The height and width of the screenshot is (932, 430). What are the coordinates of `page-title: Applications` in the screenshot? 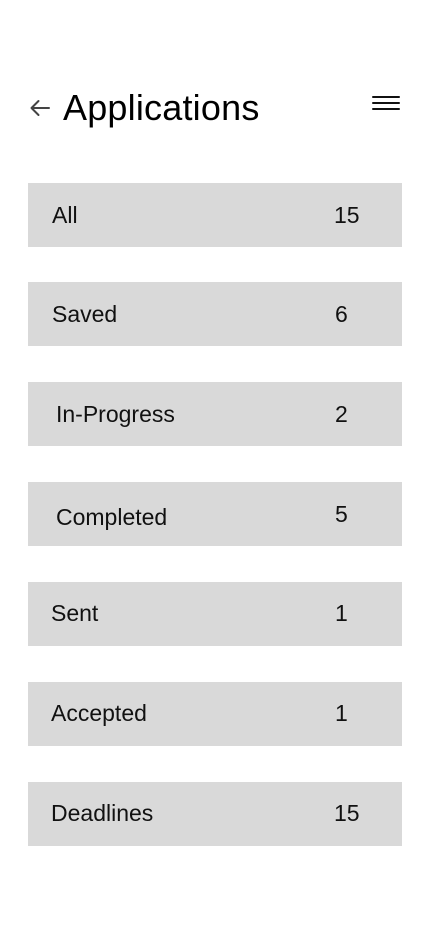 It's located at (161, 107).